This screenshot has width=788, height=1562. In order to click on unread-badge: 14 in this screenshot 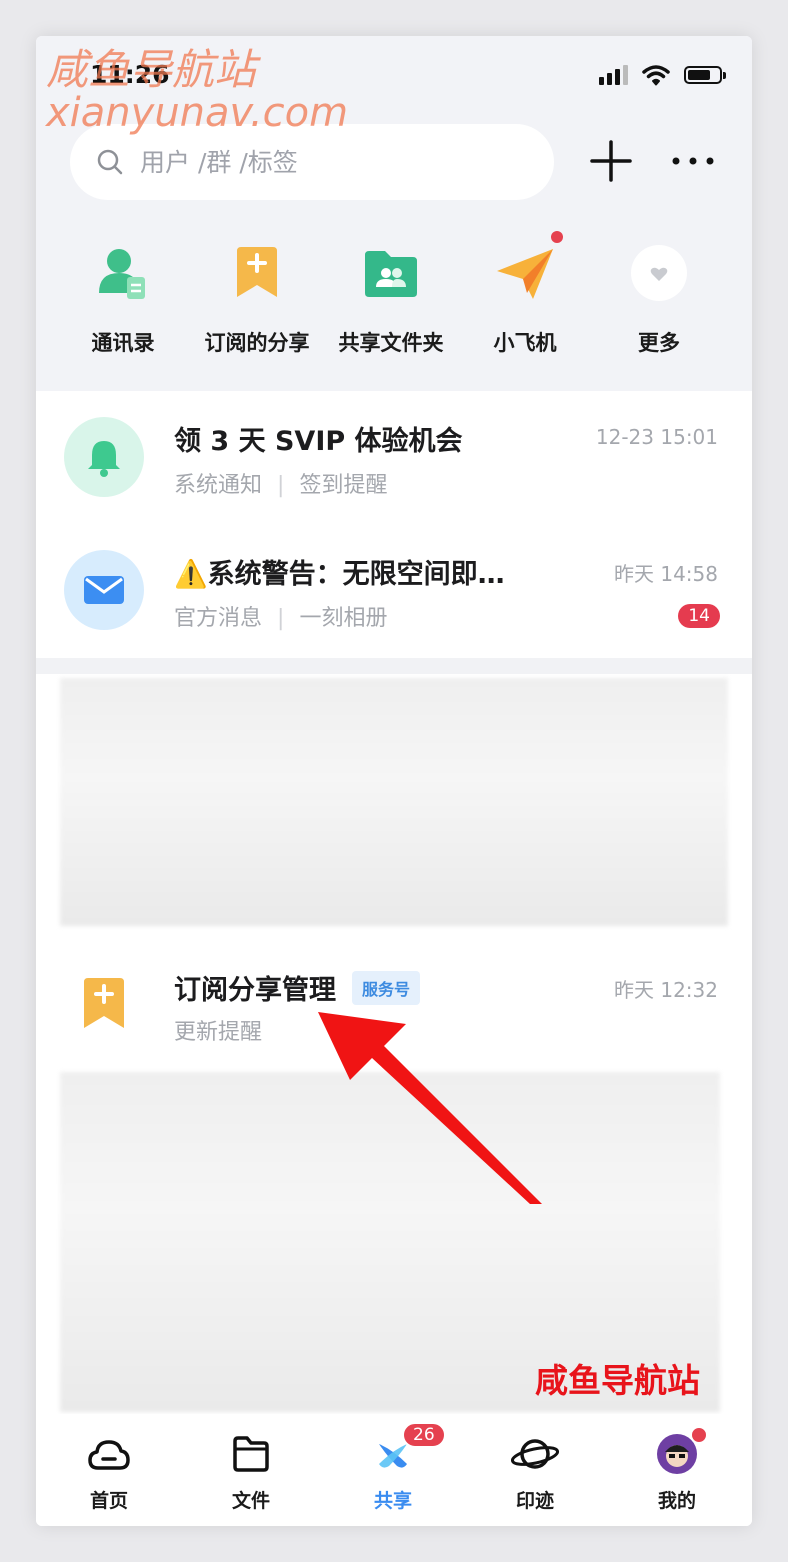, I will do `click(699, 616)`.